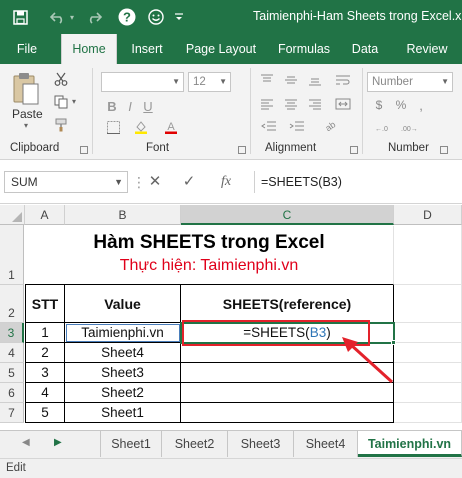 Image resolution: width=462 pixels, height=478 pixels. What do you see at coordinates (123, 333) in the screenshot?
I see `cell-b3: Taimienphi.vn` at bounding box center [123, 333].